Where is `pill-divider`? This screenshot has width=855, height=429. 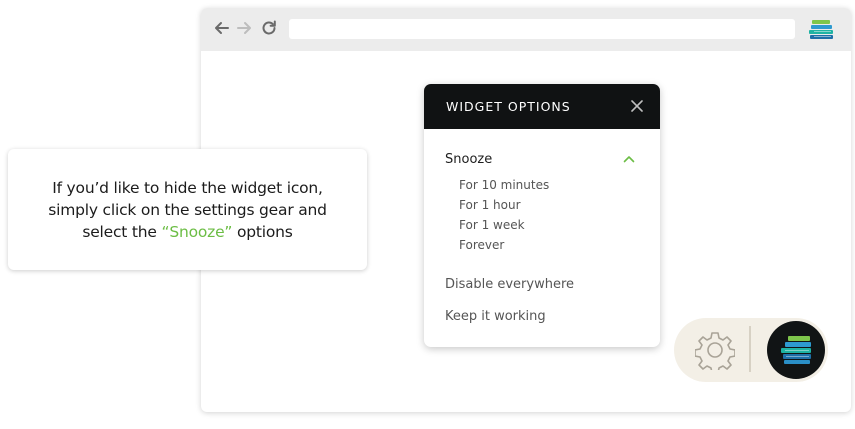
pill-divider is located at coordinates (750, 349).